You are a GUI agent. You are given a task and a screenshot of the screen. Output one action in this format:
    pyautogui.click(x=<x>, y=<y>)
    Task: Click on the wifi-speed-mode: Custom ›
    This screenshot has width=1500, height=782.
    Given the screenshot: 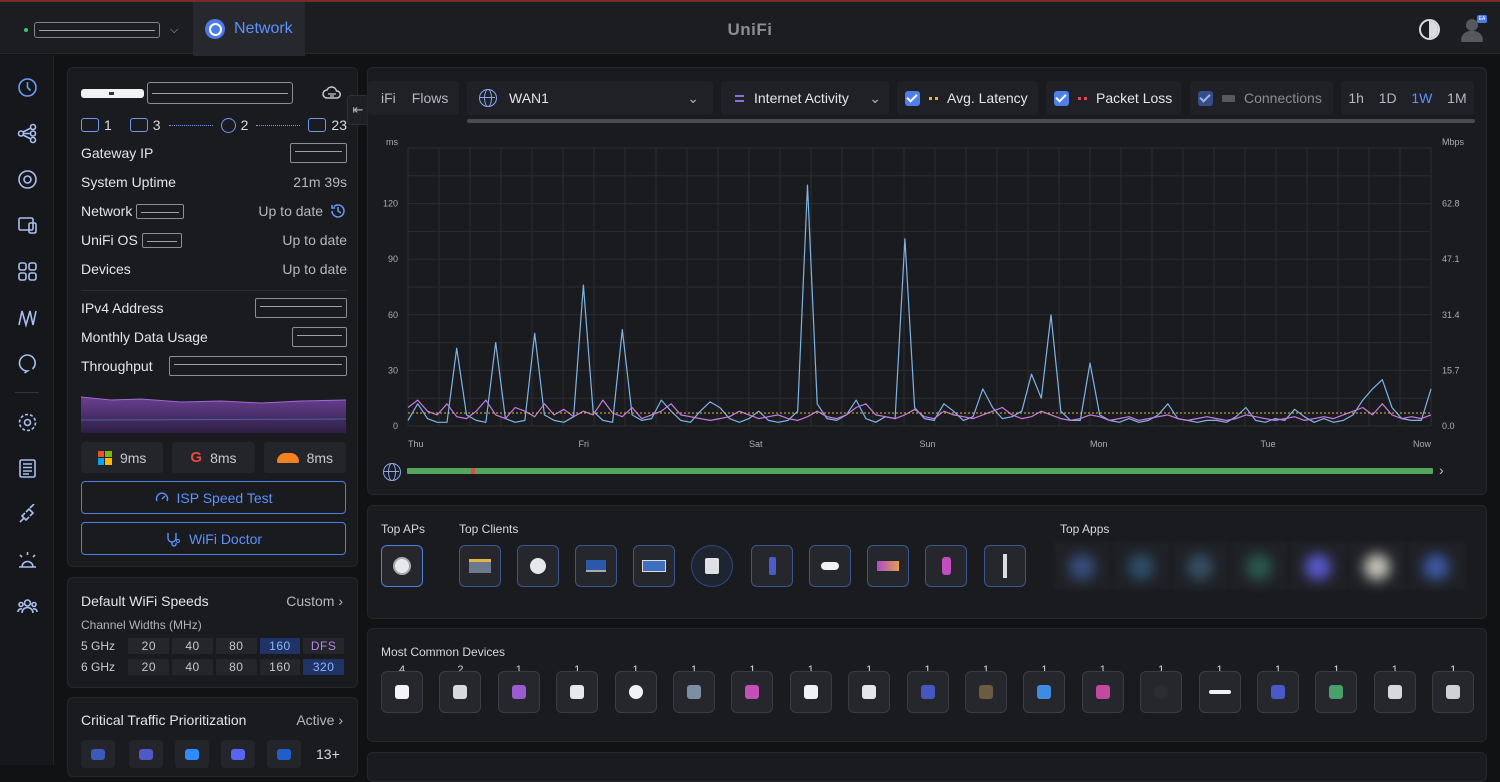 What is the action you would take?
    pyautogui.click(x=314, y=601)
    